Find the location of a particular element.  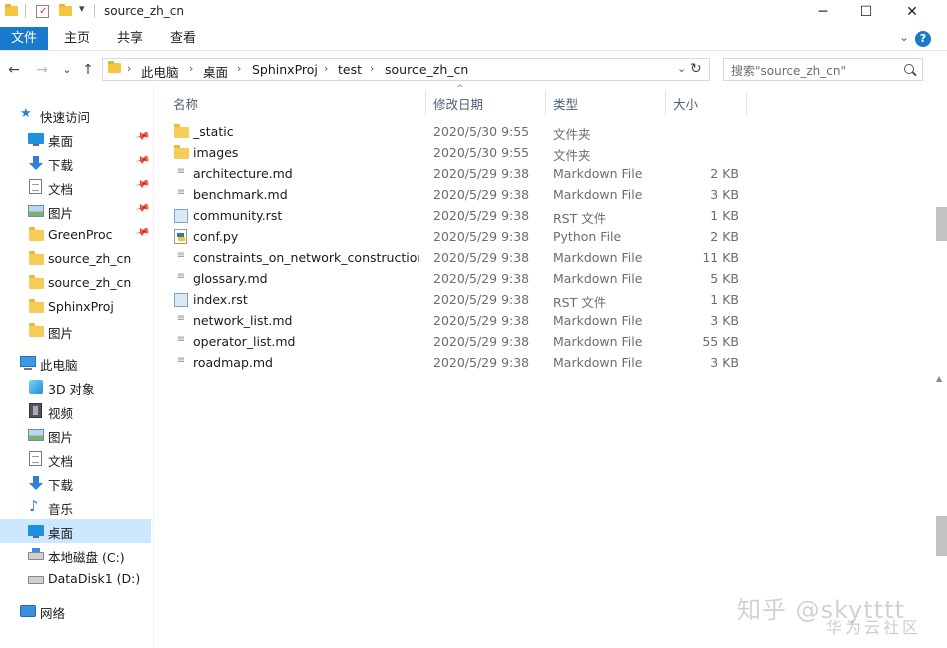

search-icon is located at coordinates (909, 69).